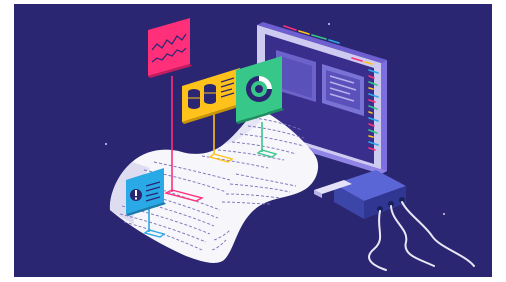 Image resolution: width=506 pixels, height=282 pixels. What do you see at coordinates (259, 89) in the screenshot?
I see `pie-chart-icon` at bounding box center [259, 89].